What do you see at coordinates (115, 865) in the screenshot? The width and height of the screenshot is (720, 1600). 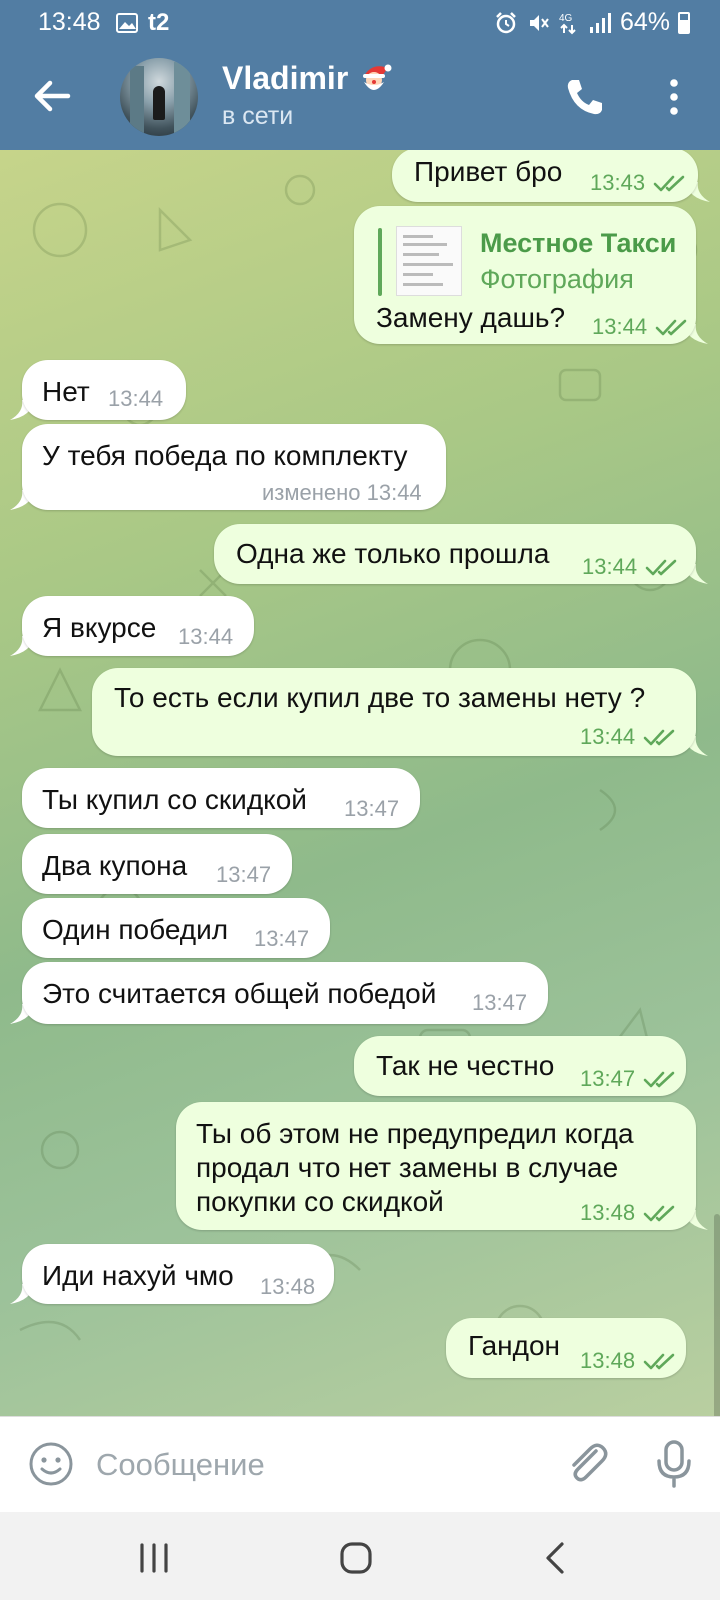 I see `message-text: Два купона` at bounding box center [115, 865].